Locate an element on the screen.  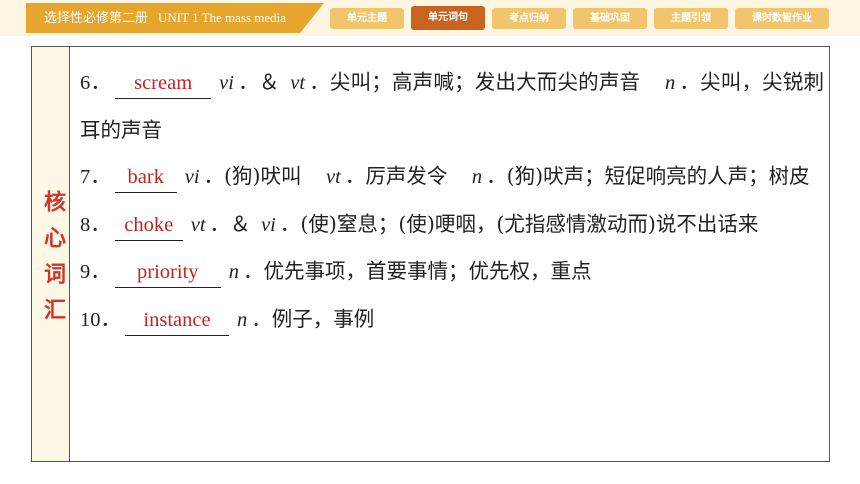
book-title-banner: 选择性必修第二册 UNIT 1 The mass media is located at coordinates (175, 18).